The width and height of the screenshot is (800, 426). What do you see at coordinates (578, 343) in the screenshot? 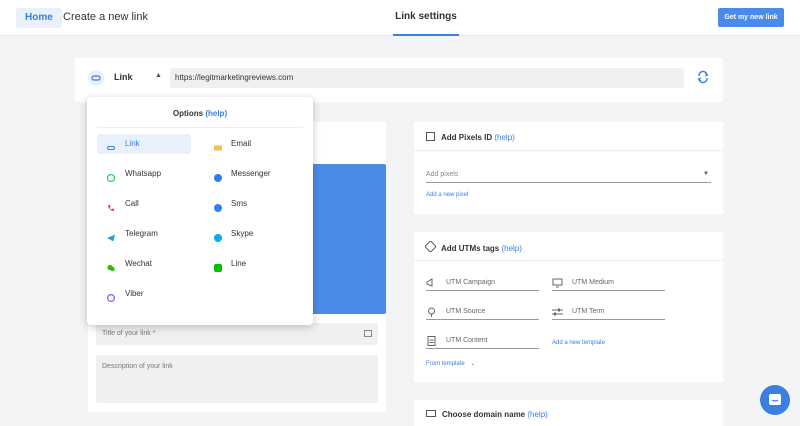
I see `add-template-link: Add a new template` at bounding box center [578, 343].